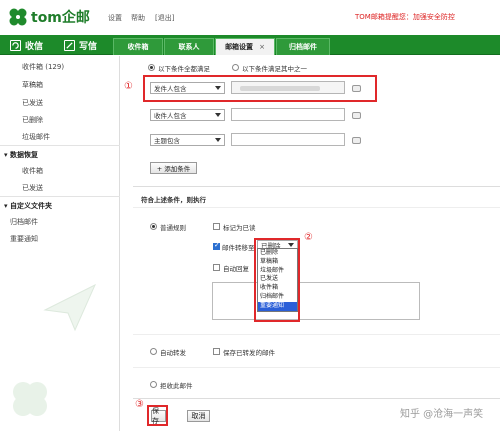 This screenshot has height=431, width=500. I want to click on keep-forwarded-label: 保存已转发的邮件, so click(249, 353).